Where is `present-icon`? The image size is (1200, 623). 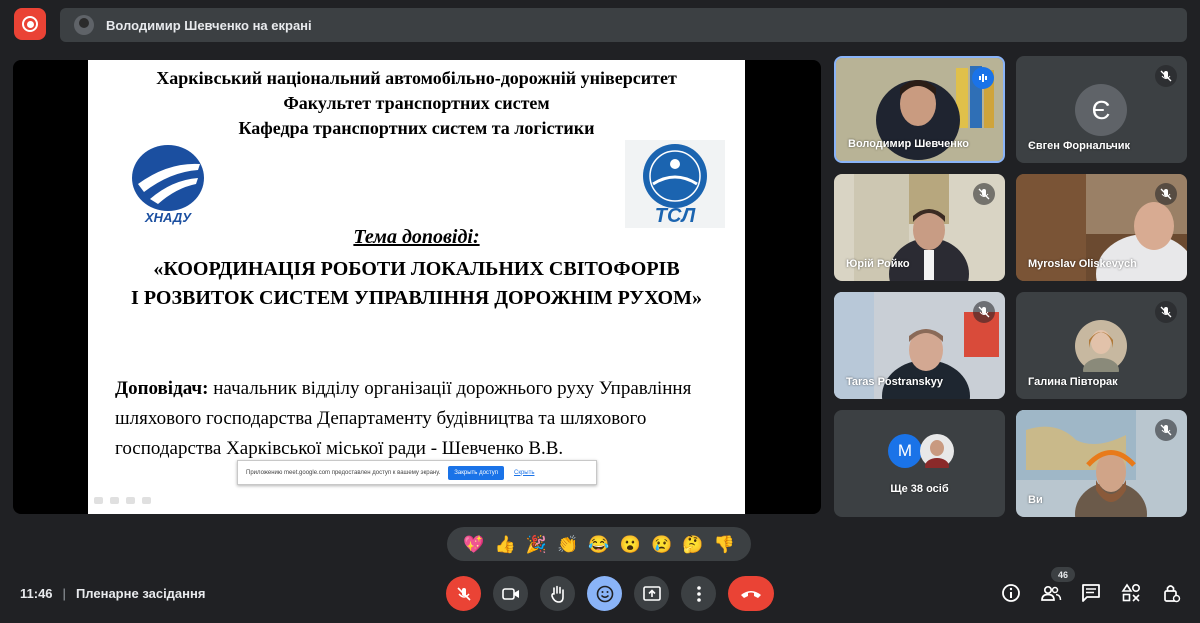 present-icon is located at coordinates (651, 593).